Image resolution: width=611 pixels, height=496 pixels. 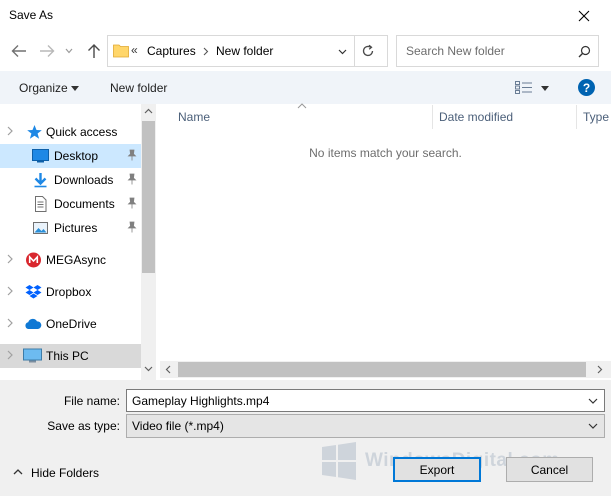 I want to click on nav-item-downloads: Downloads, so click(x=70, y=180).